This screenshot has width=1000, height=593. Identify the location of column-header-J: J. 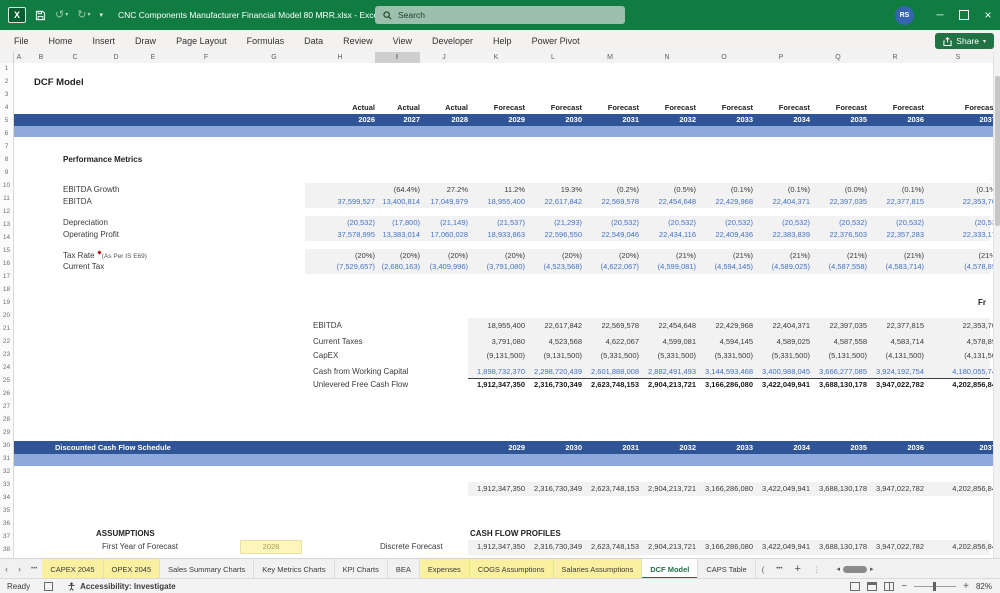
(444, 57).